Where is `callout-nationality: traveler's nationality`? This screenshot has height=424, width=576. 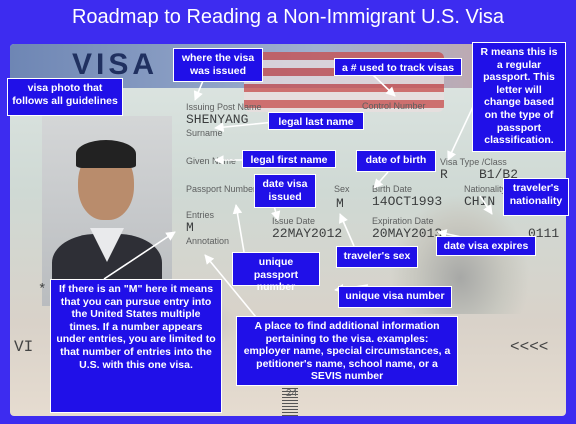 callout-nationality: traveler's nationality is located at coordinates (536, 197).